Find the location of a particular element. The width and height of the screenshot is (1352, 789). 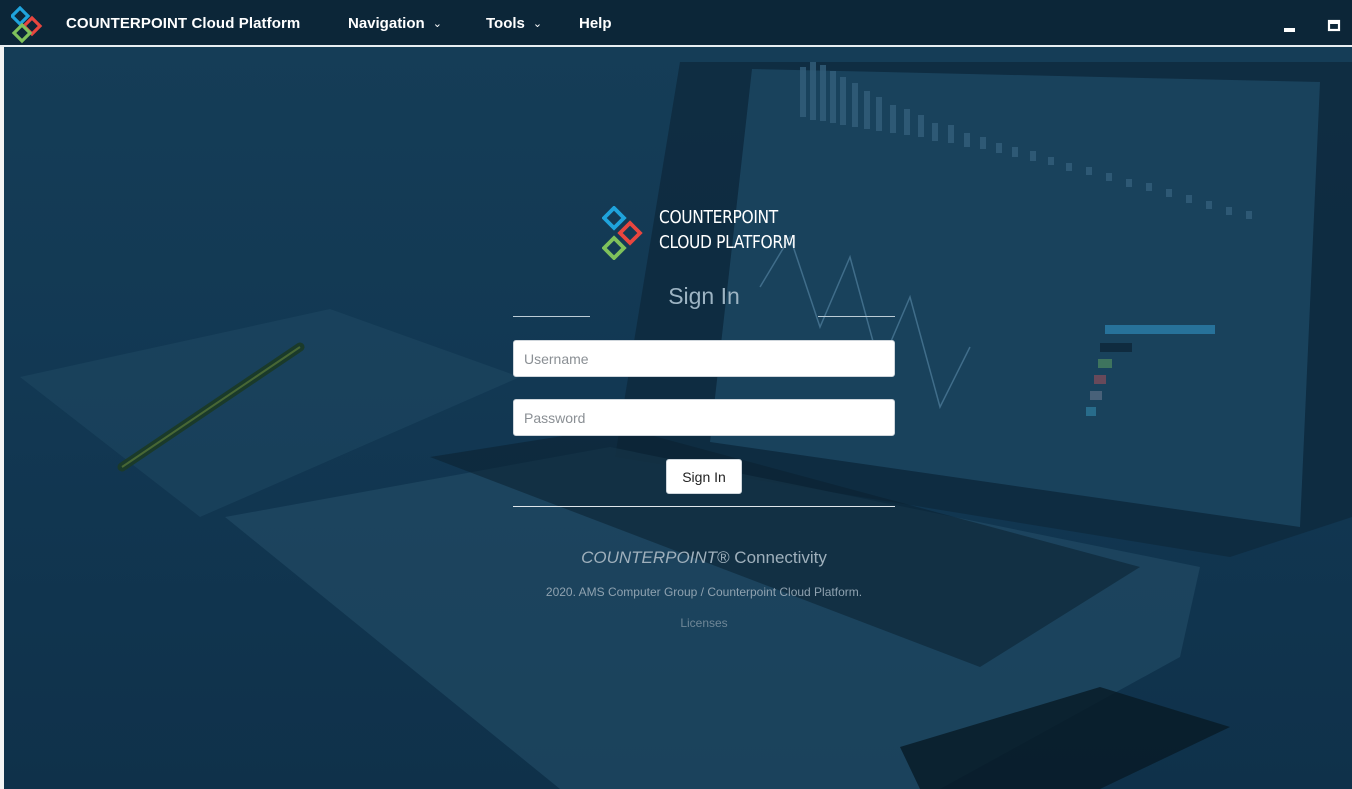

divider-bottom is located at coordinates (704, 506).